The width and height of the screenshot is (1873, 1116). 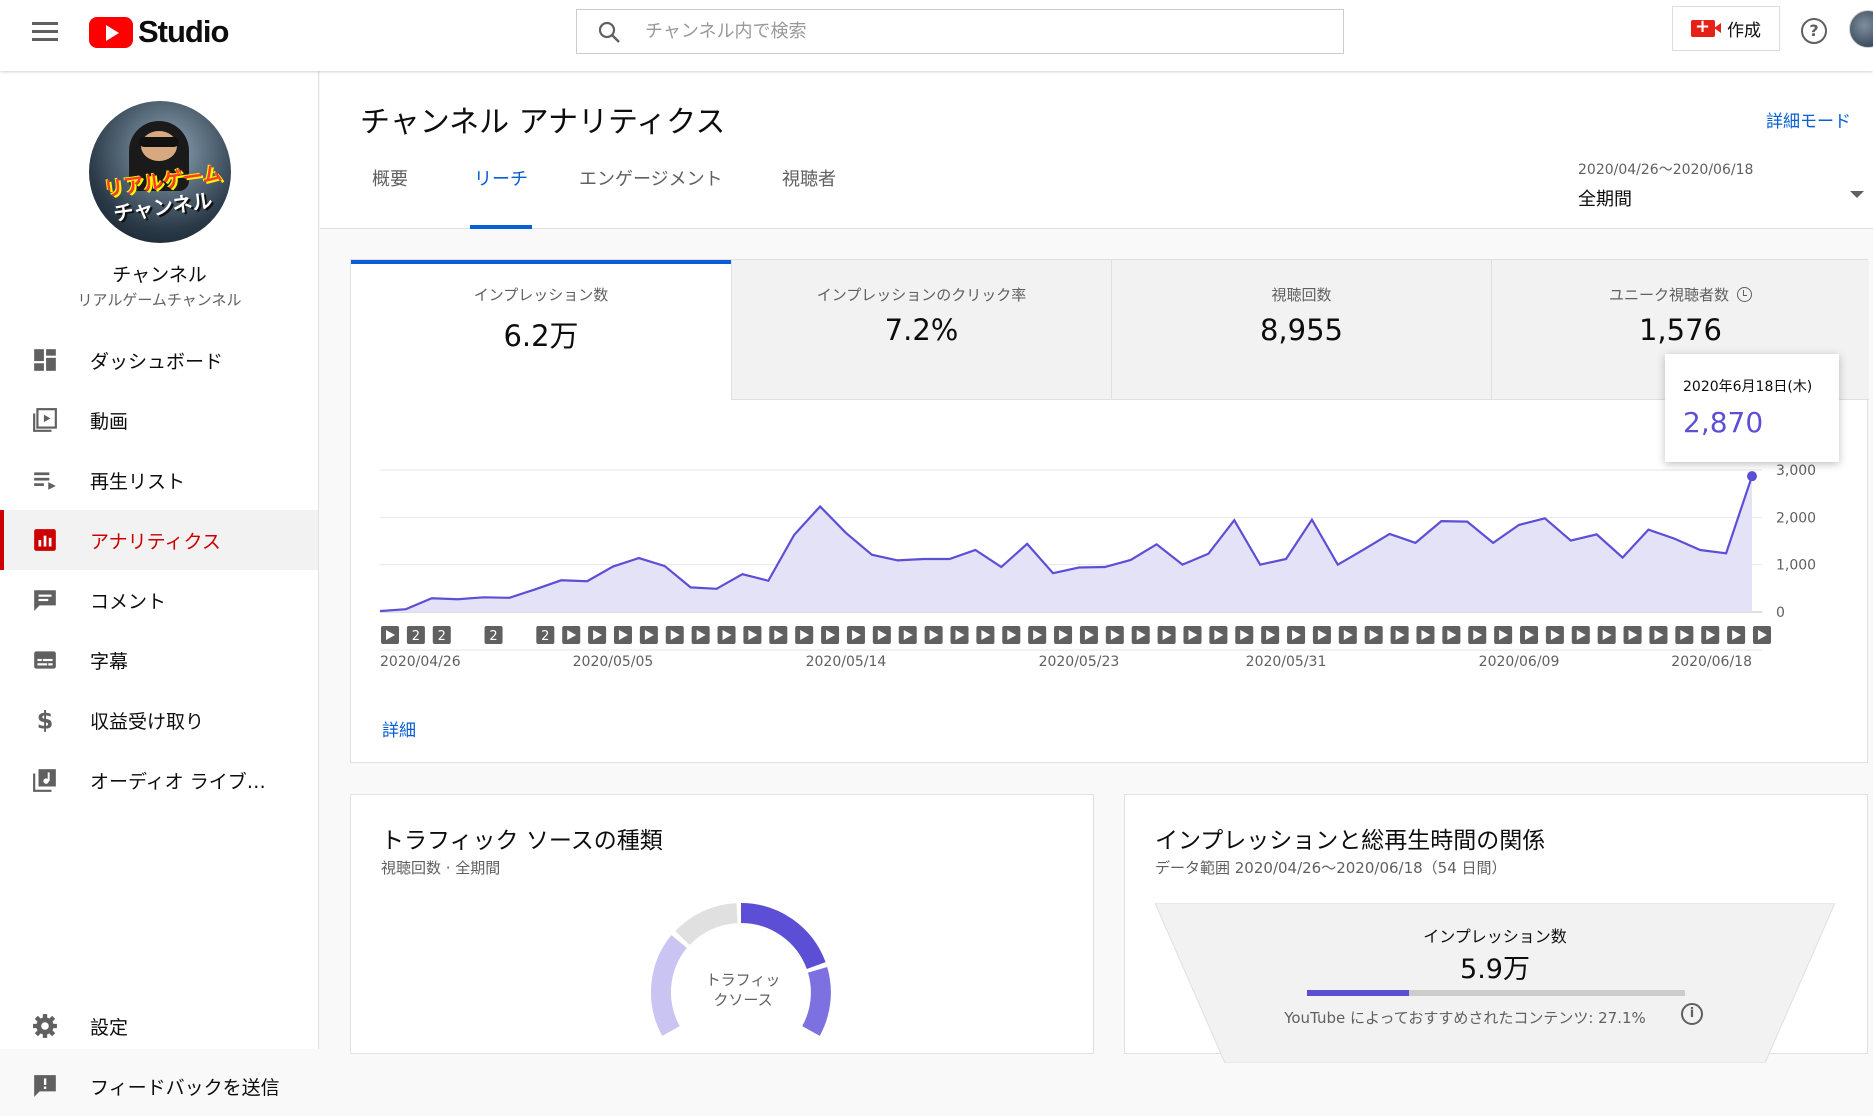 I want to click on funnel-note: YouTube によっておすすめされたコンテンツ: 27.1%, so click(x=1465, y=1018).